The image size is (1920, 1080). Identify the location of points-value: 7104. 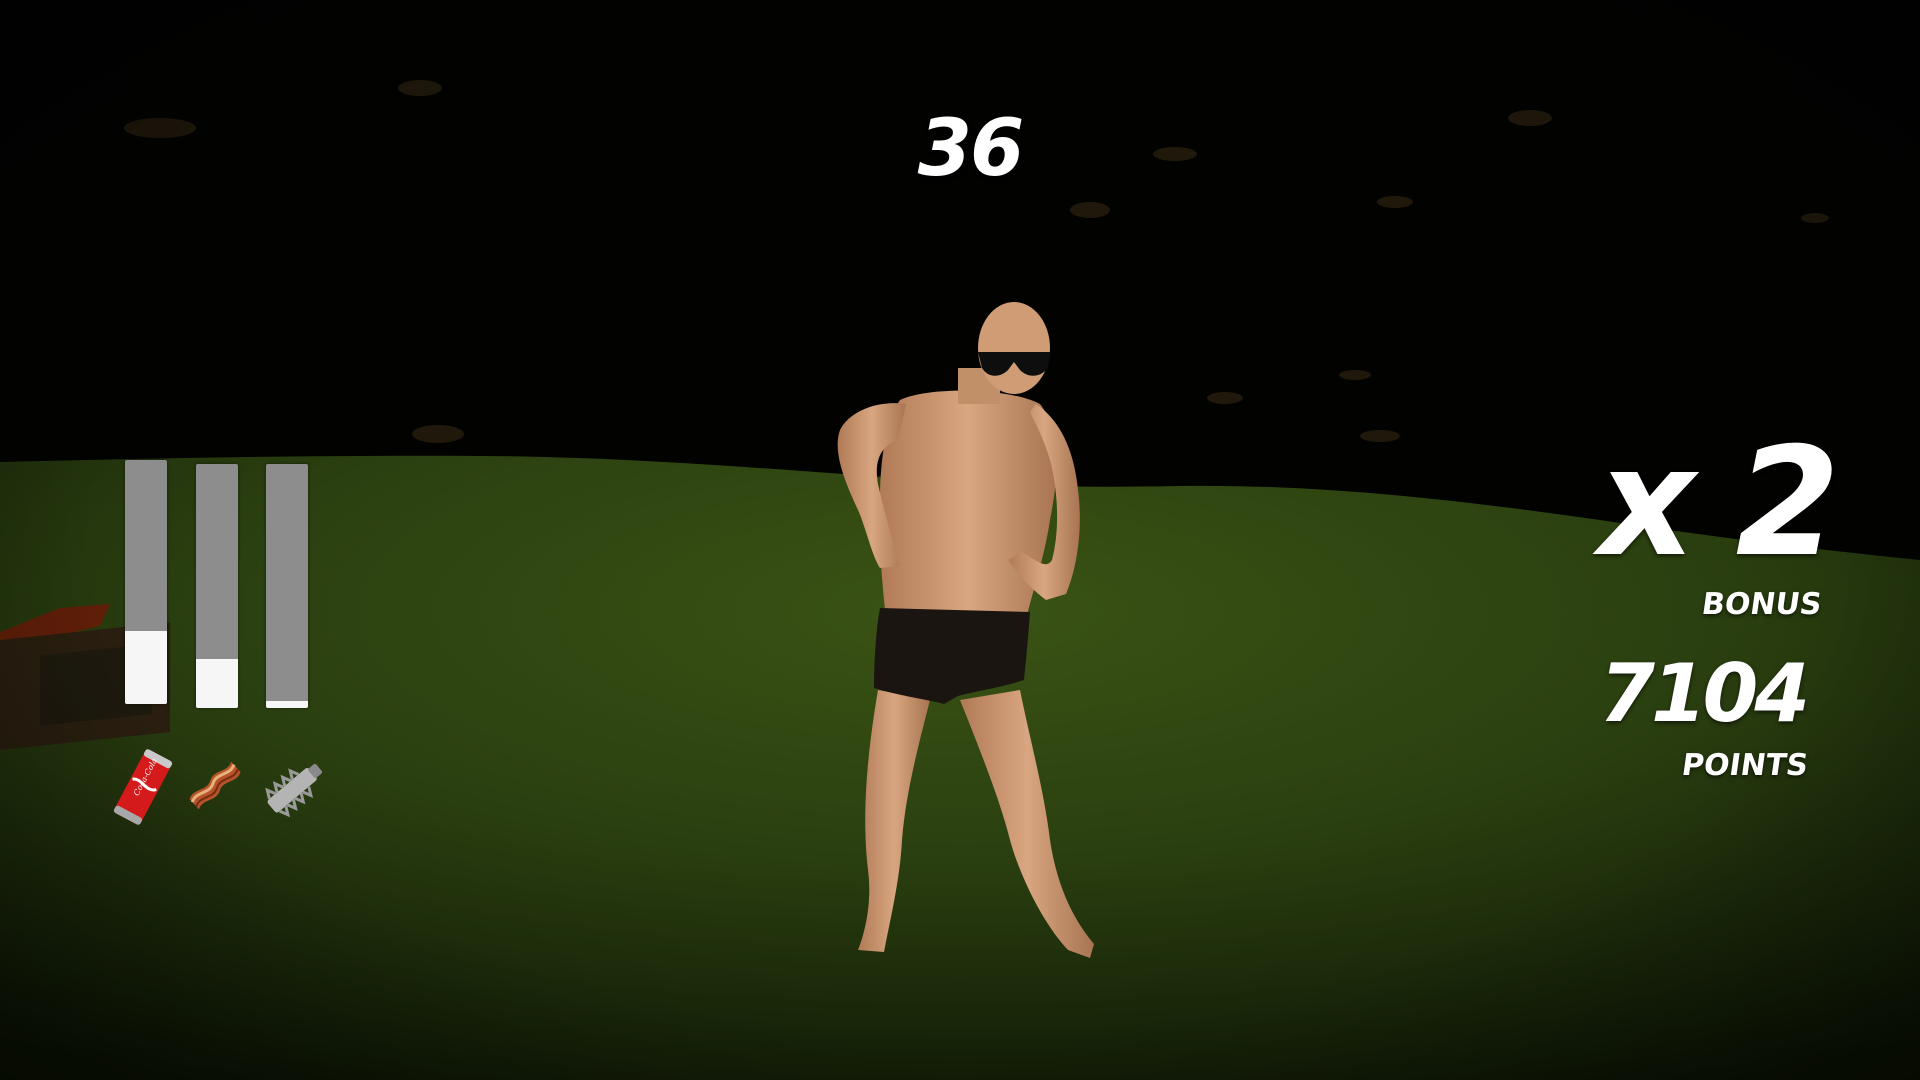
(1704, 693).